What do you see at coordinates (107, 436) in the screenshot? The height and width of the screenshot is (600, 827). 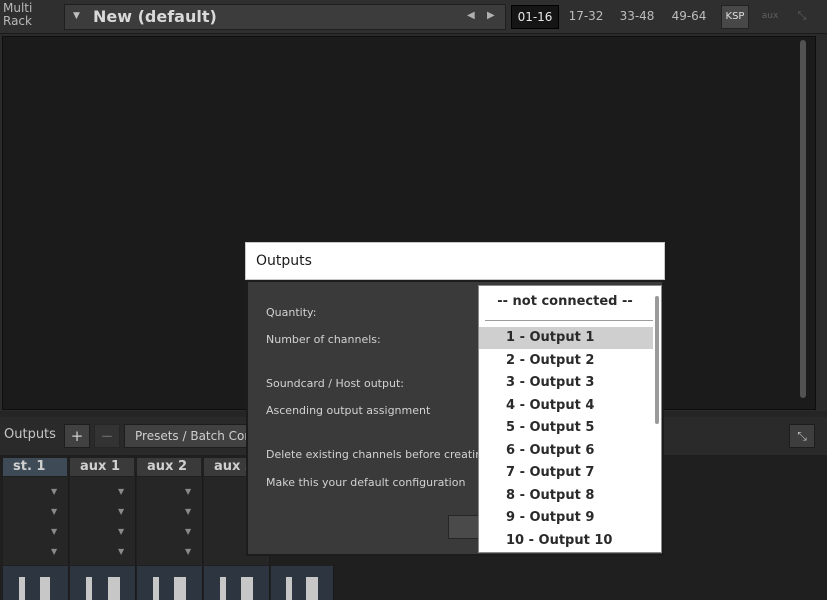 I see `remove-output-button: −` at bounding box center [107, 436].